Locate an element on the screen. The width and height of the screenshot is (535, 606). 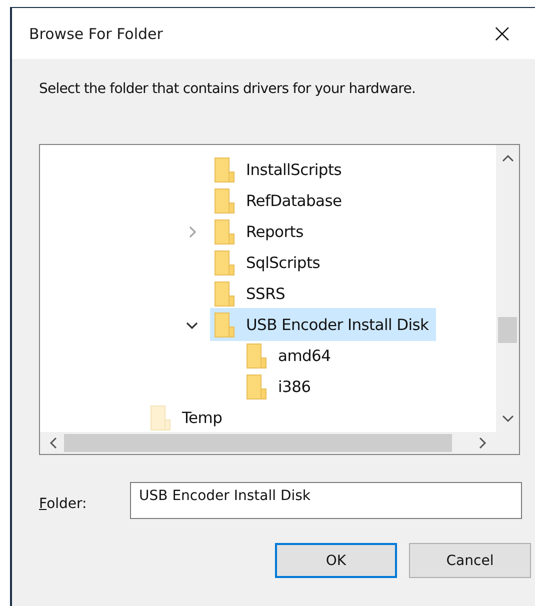
tree-item: Reports is located at coordinates (260, 231).